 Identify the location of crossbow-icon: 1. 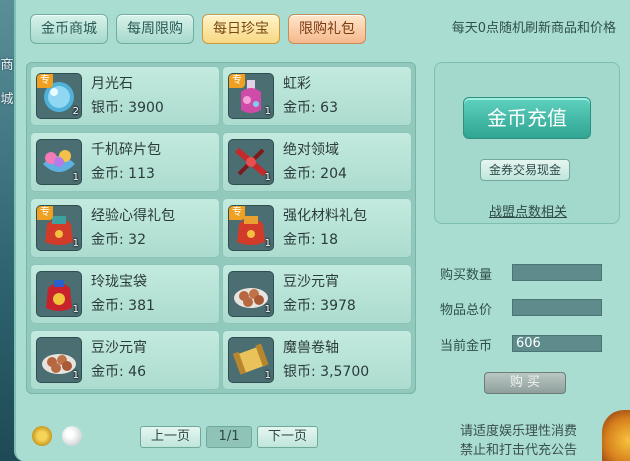
(251, 162).